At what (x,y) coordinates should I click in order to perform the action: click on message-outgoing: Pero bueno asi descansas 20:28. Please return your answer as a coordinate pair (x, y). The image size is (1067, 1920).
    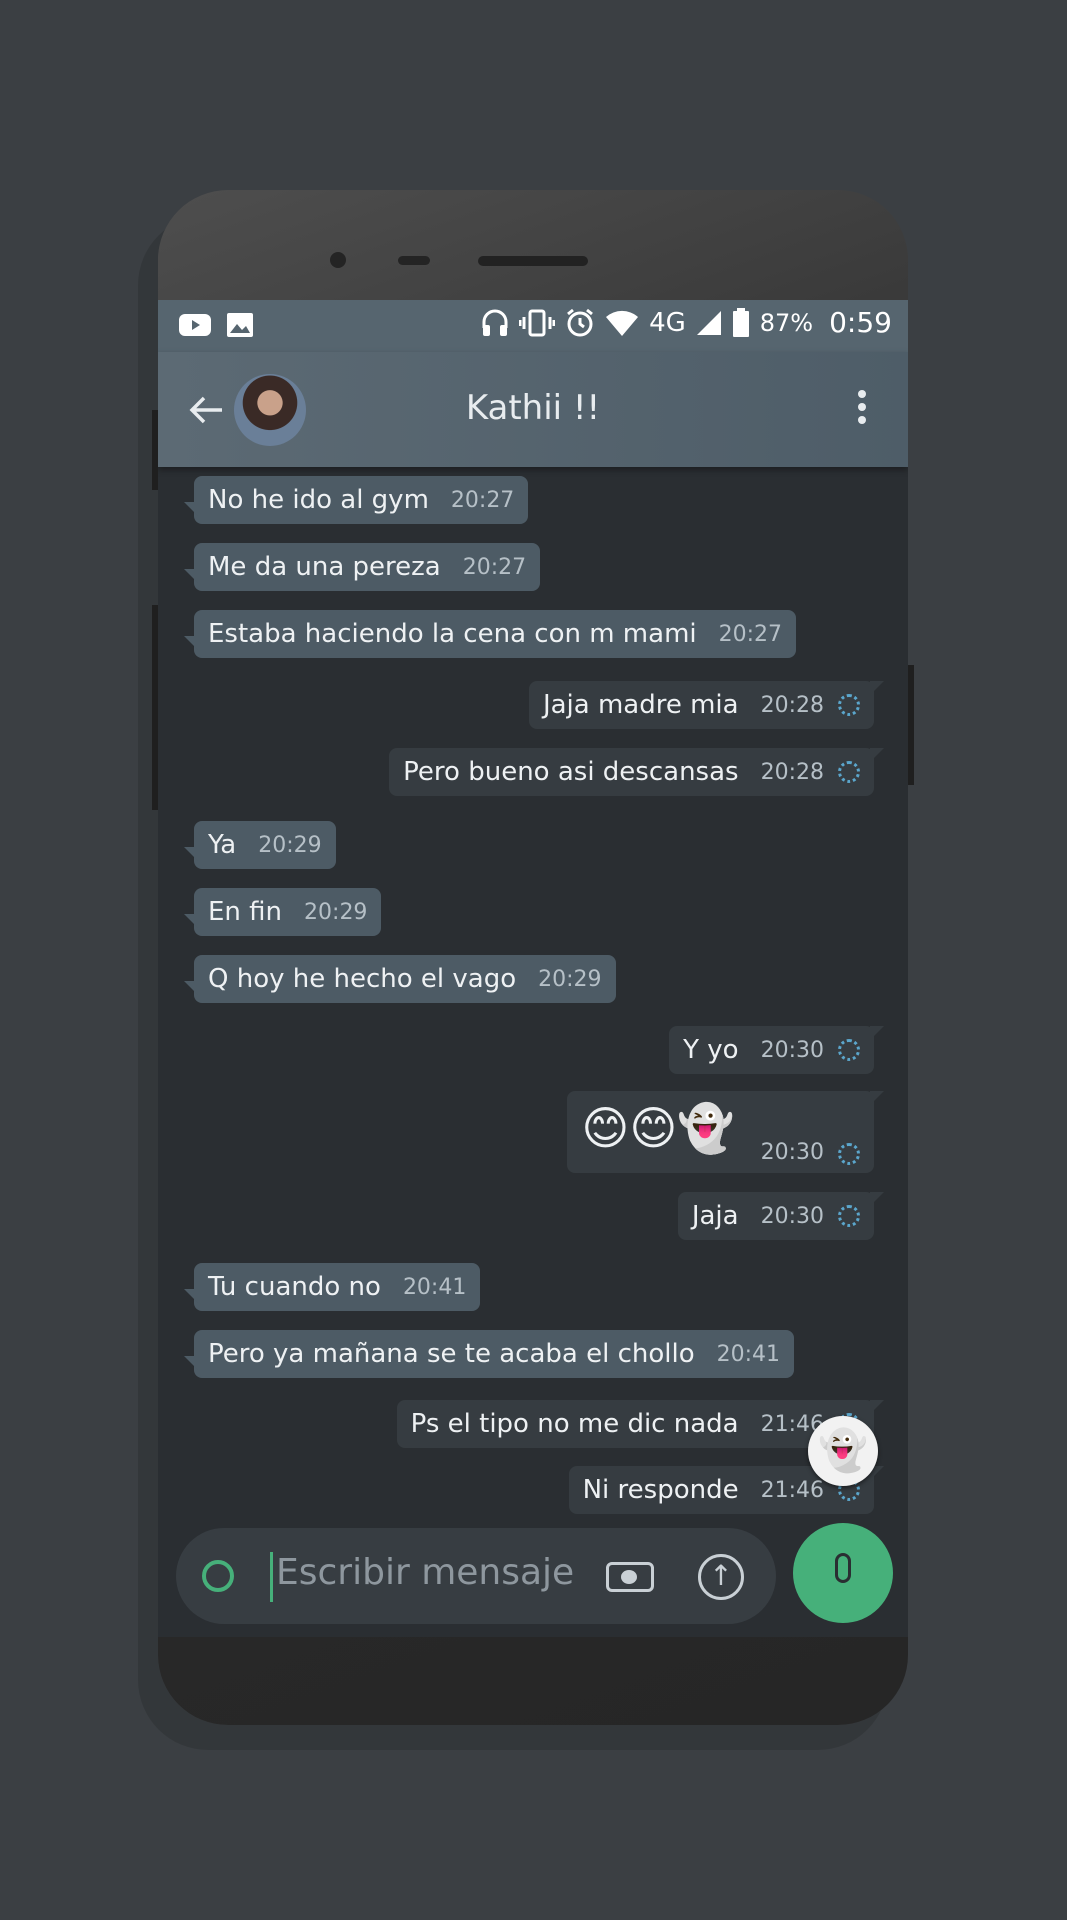
    Looking at the image, I should click on (636, 772).